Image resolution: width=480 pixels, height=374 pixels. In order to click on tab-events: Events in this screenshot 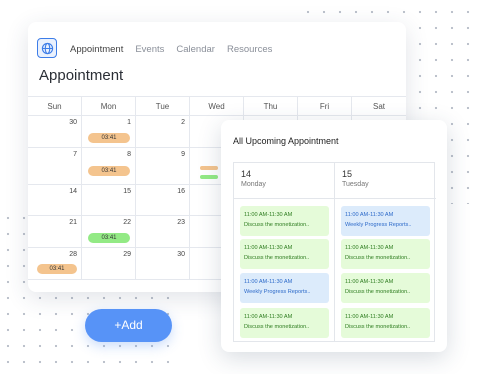, I will do `click(149, 49)`.